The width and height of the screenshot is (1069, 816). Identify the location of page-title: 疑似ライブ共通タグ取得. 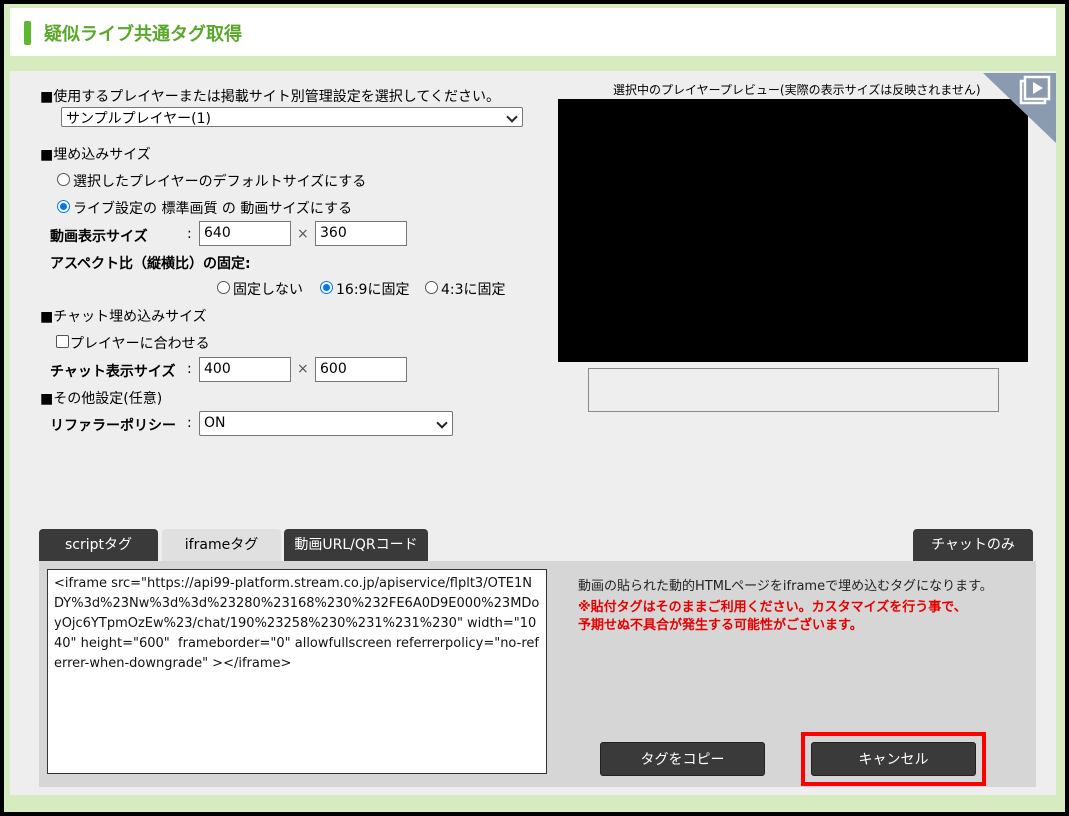
(143, 34).